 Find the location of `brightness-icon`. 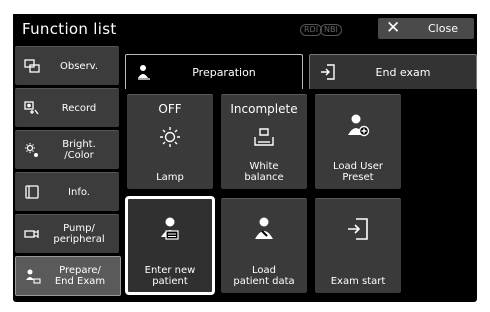

brightness-icon is located at coordinates (31, 150).